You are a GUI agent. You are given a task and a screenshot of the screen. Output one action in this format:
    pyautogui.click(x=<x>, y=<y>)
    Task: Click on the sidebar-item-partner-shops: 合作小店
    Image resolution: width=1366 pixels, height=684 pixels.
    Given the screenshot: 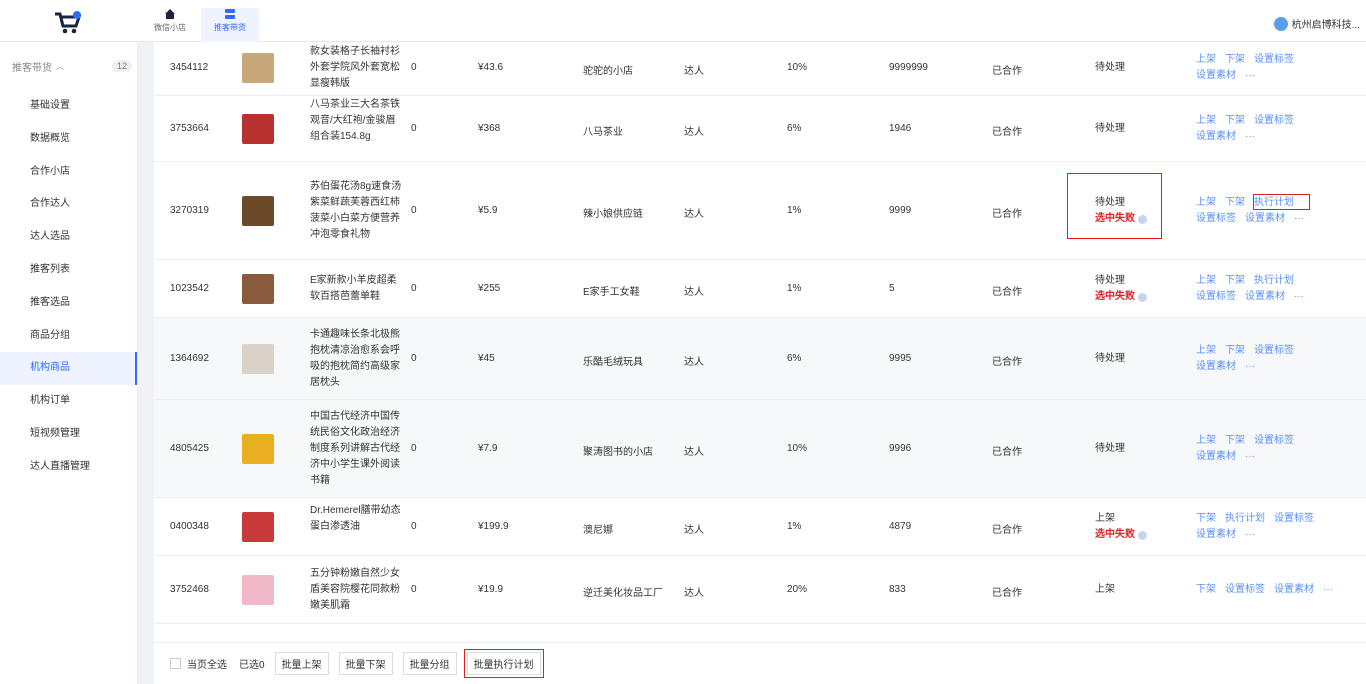 What is the action you would take?
    pyautogui.click(x=68, y=172)
    